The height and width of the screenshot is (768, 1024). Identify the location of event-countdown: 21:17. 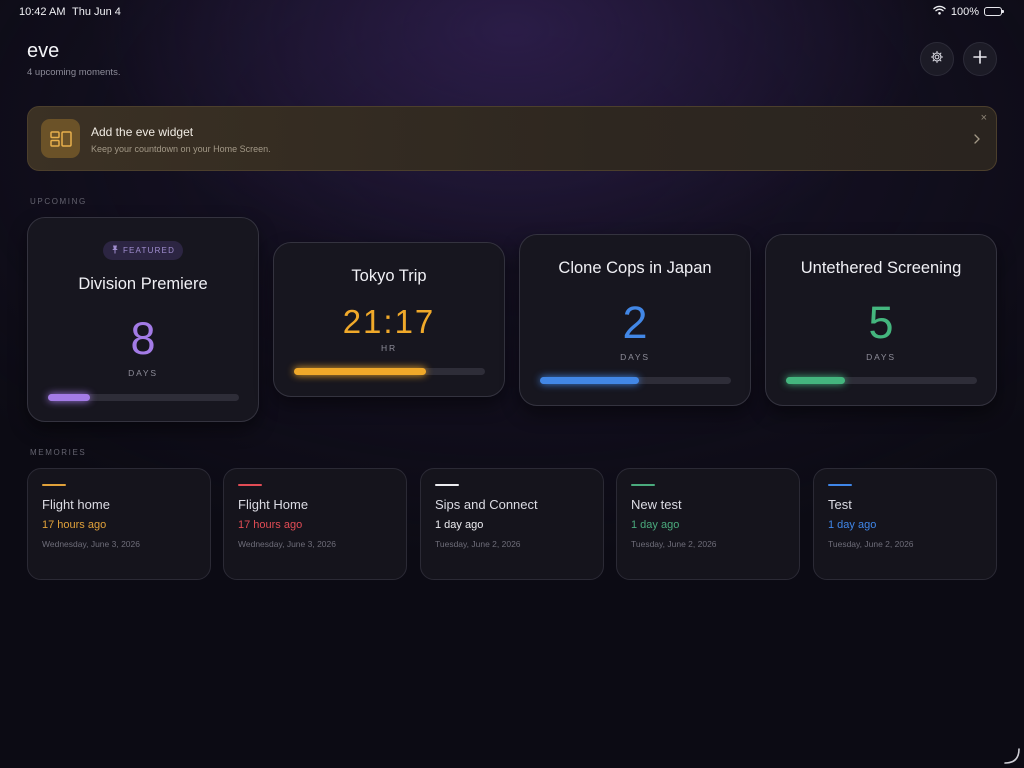
(389, 321).